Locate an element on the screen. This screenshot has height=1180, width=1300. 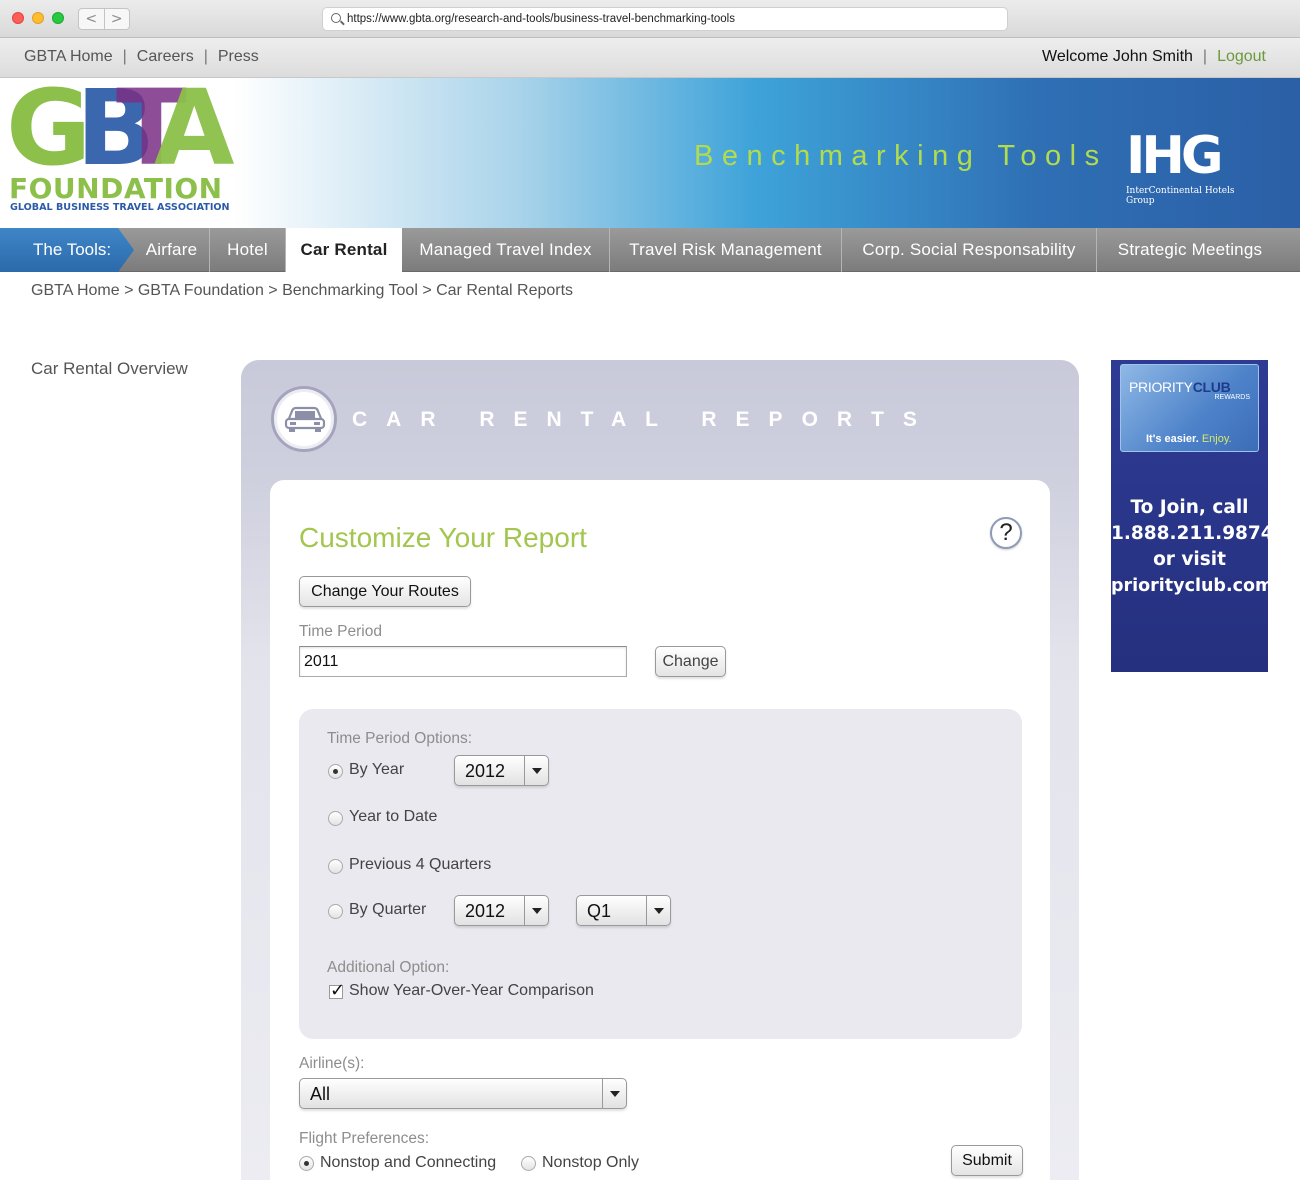
careers-link: Careers is located at coordinates (165, 56).